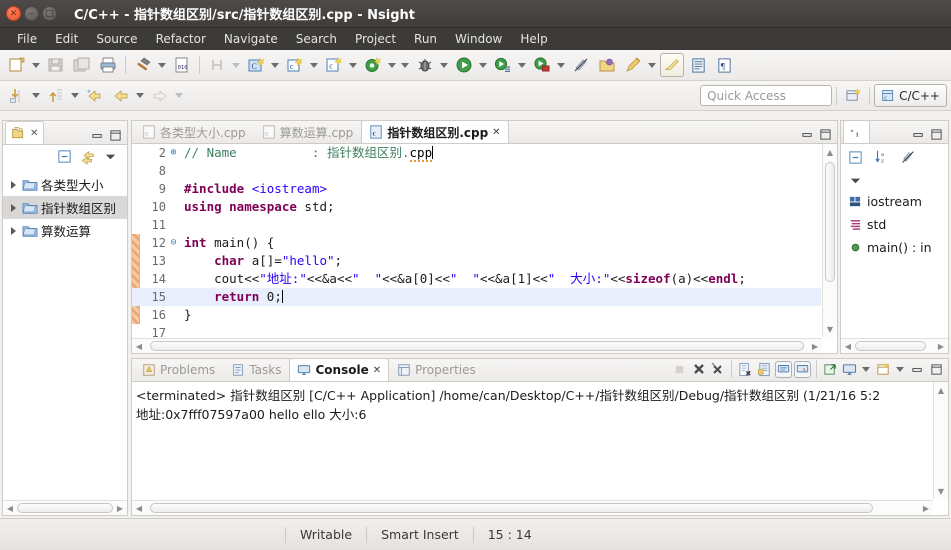  What do you see at coordinates (64, 156) in the screenshot?
I see `collapse-all-icon` at bounding box center [64, 156].